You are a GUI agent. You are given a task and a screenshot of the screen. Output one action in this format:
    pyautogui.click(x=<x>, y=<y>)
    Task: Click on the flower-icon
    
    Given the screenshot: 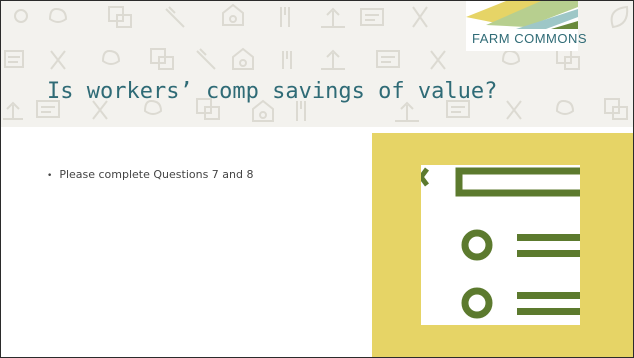 What is the action you would take?
    pyautogui.click(x=21, y=16)
    